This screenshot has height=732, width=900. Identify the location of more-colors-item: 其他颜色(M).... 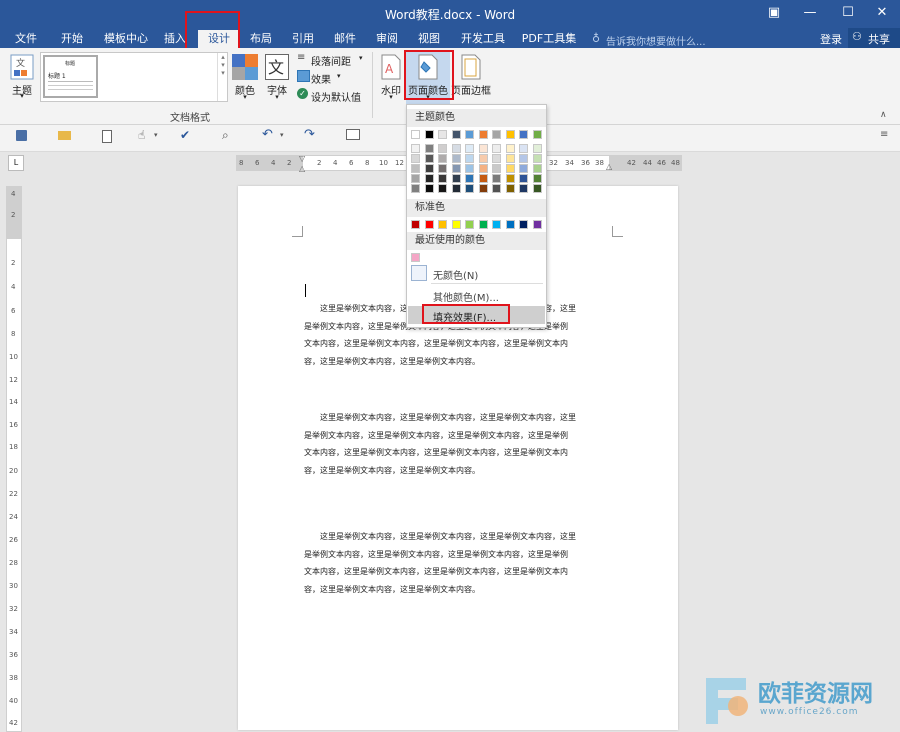
(466, 296).